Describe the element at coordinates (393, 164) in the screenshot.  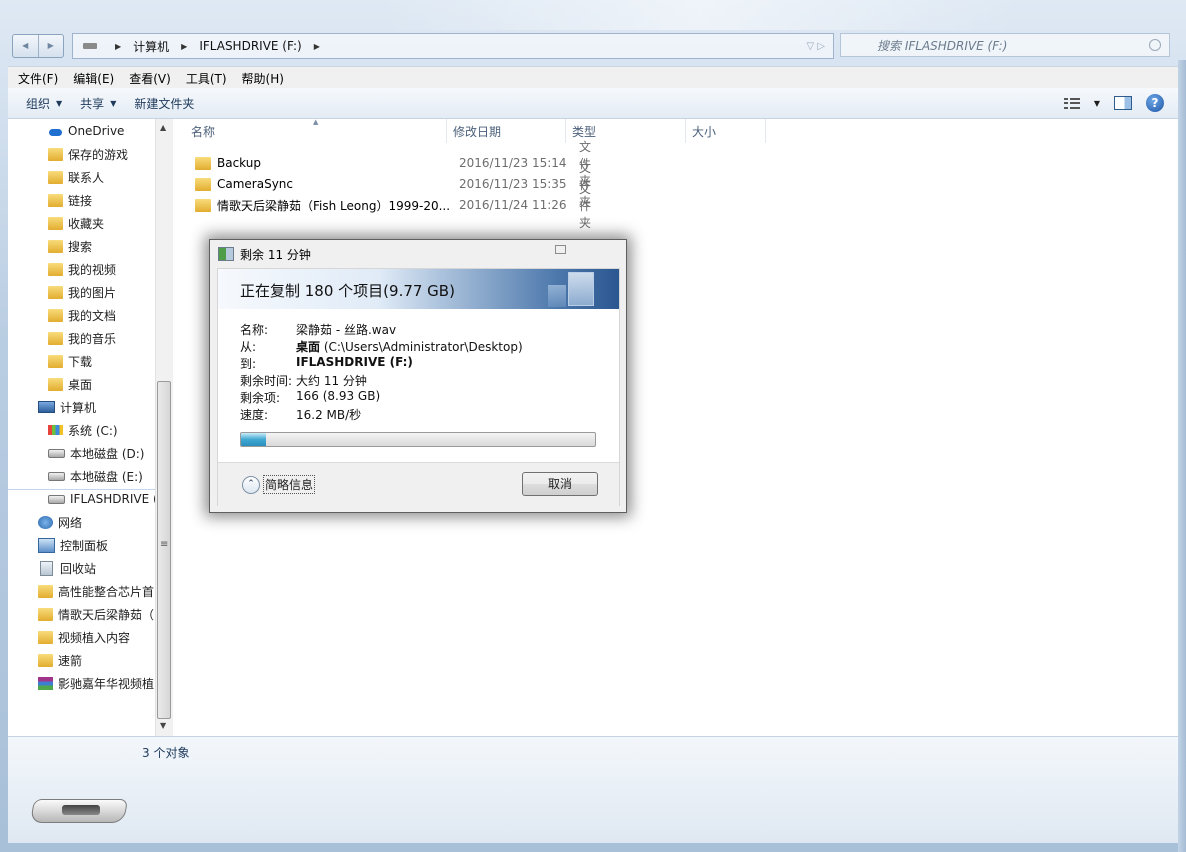
I see `table-row: Backup 2016/11/23 15:14 文件夹` at that location.